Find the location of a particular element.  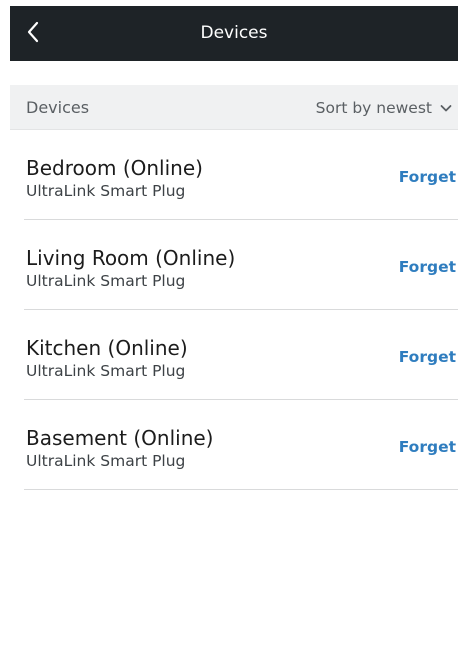

device-name: Basement (Online) is located at coordinates (120, 438).